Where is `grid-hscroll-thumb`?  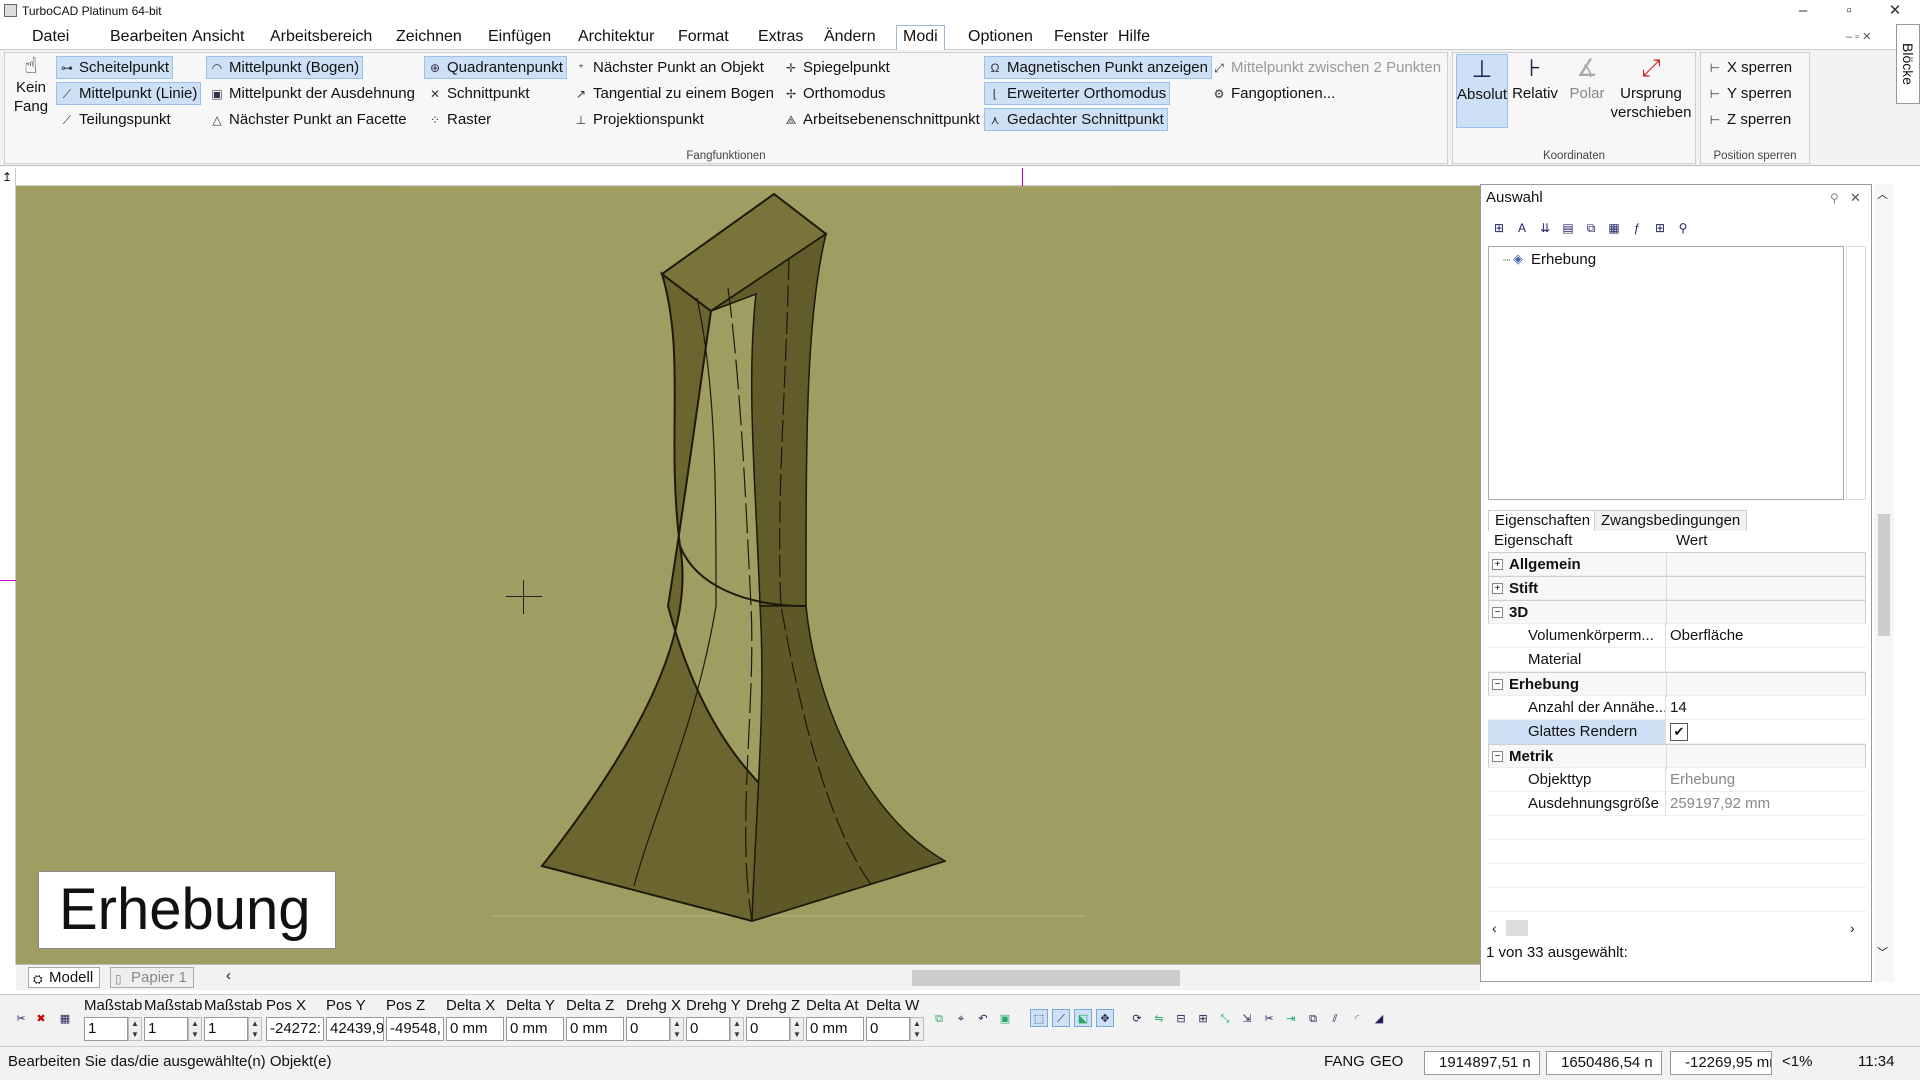 grid-hscroll-thumb is located at coordinates (1517, 928).